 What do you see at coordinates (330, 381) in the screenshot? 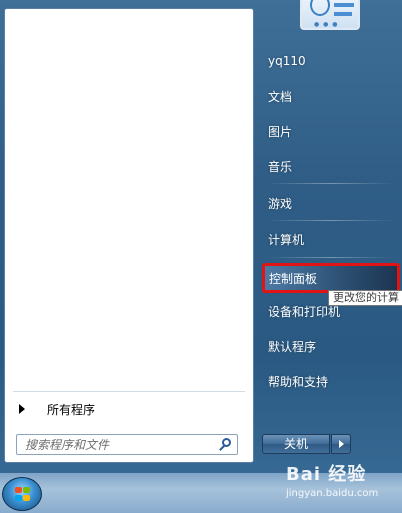
I see `menu-item-help-support: 帮助和支持` at bounding box center [330, 381].